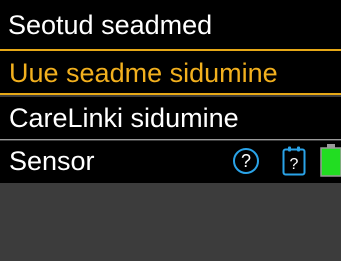 This screenshot has height=261, width=341. What do you see at coordinates (110, 25) in the screenshot?
I see `page-title: Seotud seadmed` at bounding box center [110, 25].